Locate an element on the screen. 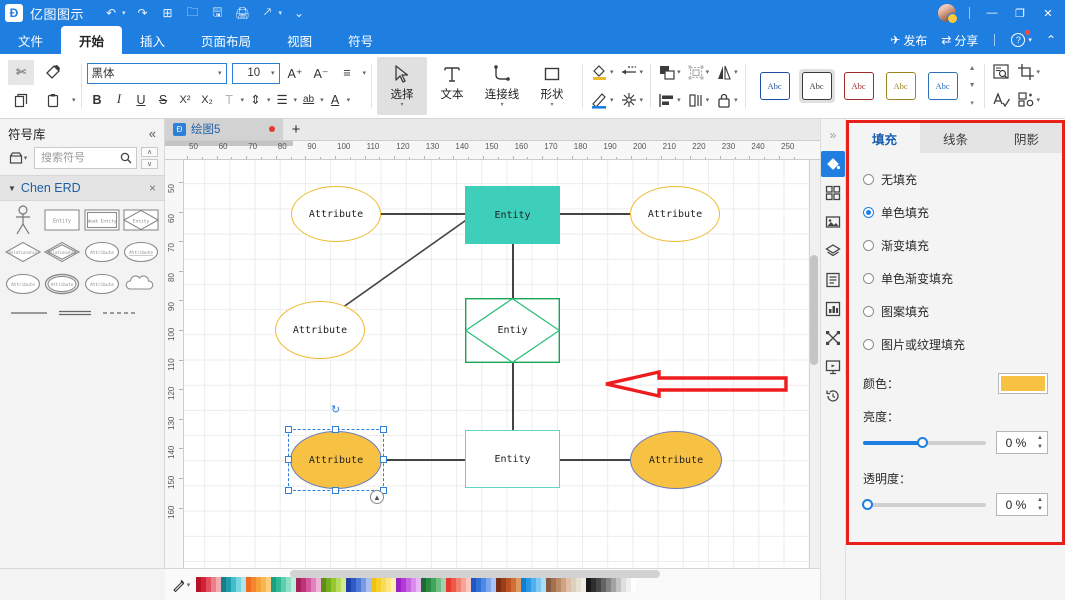 The height and width of the screenshot is (600, 1065). fill-option-pattern: 图案填充 is located at coordinates (955, 311).